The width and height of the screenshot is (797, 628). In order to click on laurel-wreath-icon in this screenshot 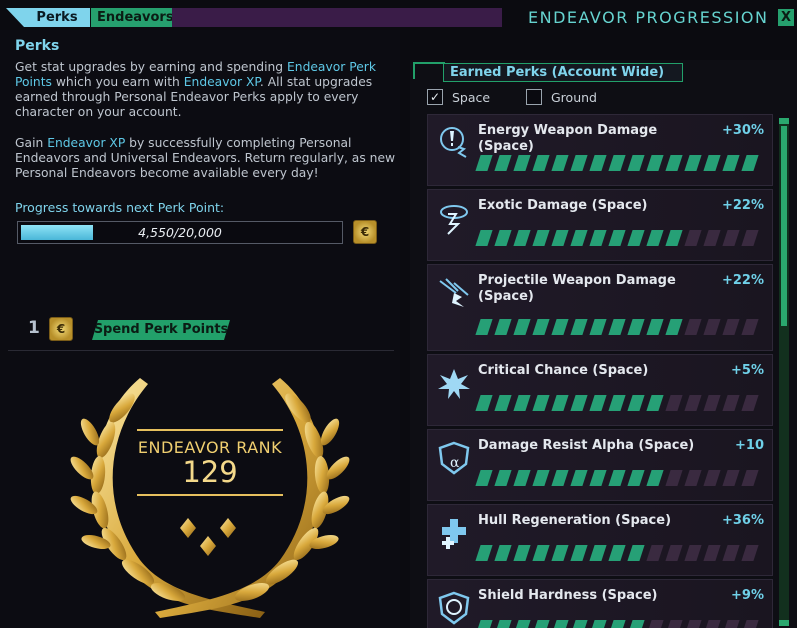, I will do `click(210, 498)`.